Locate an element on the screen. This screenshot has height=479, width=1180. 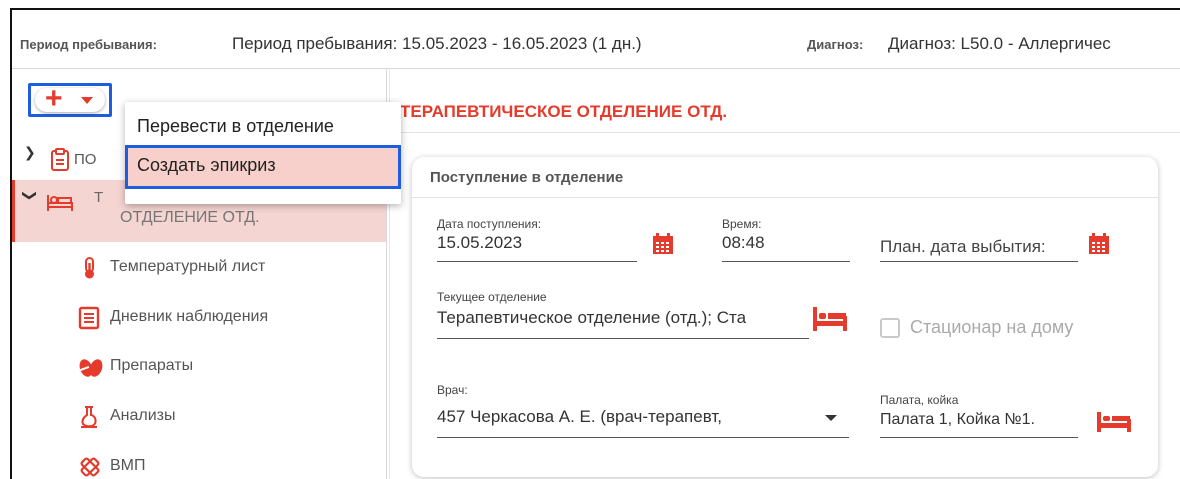
clipboard-icon is located at coordinates (60, 159).